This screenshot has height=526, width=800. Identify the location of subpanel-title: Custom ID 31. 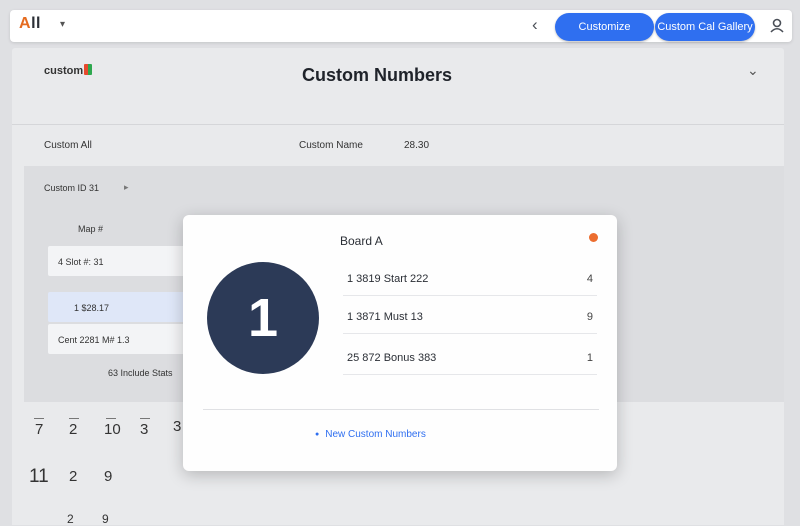
(72, 188).